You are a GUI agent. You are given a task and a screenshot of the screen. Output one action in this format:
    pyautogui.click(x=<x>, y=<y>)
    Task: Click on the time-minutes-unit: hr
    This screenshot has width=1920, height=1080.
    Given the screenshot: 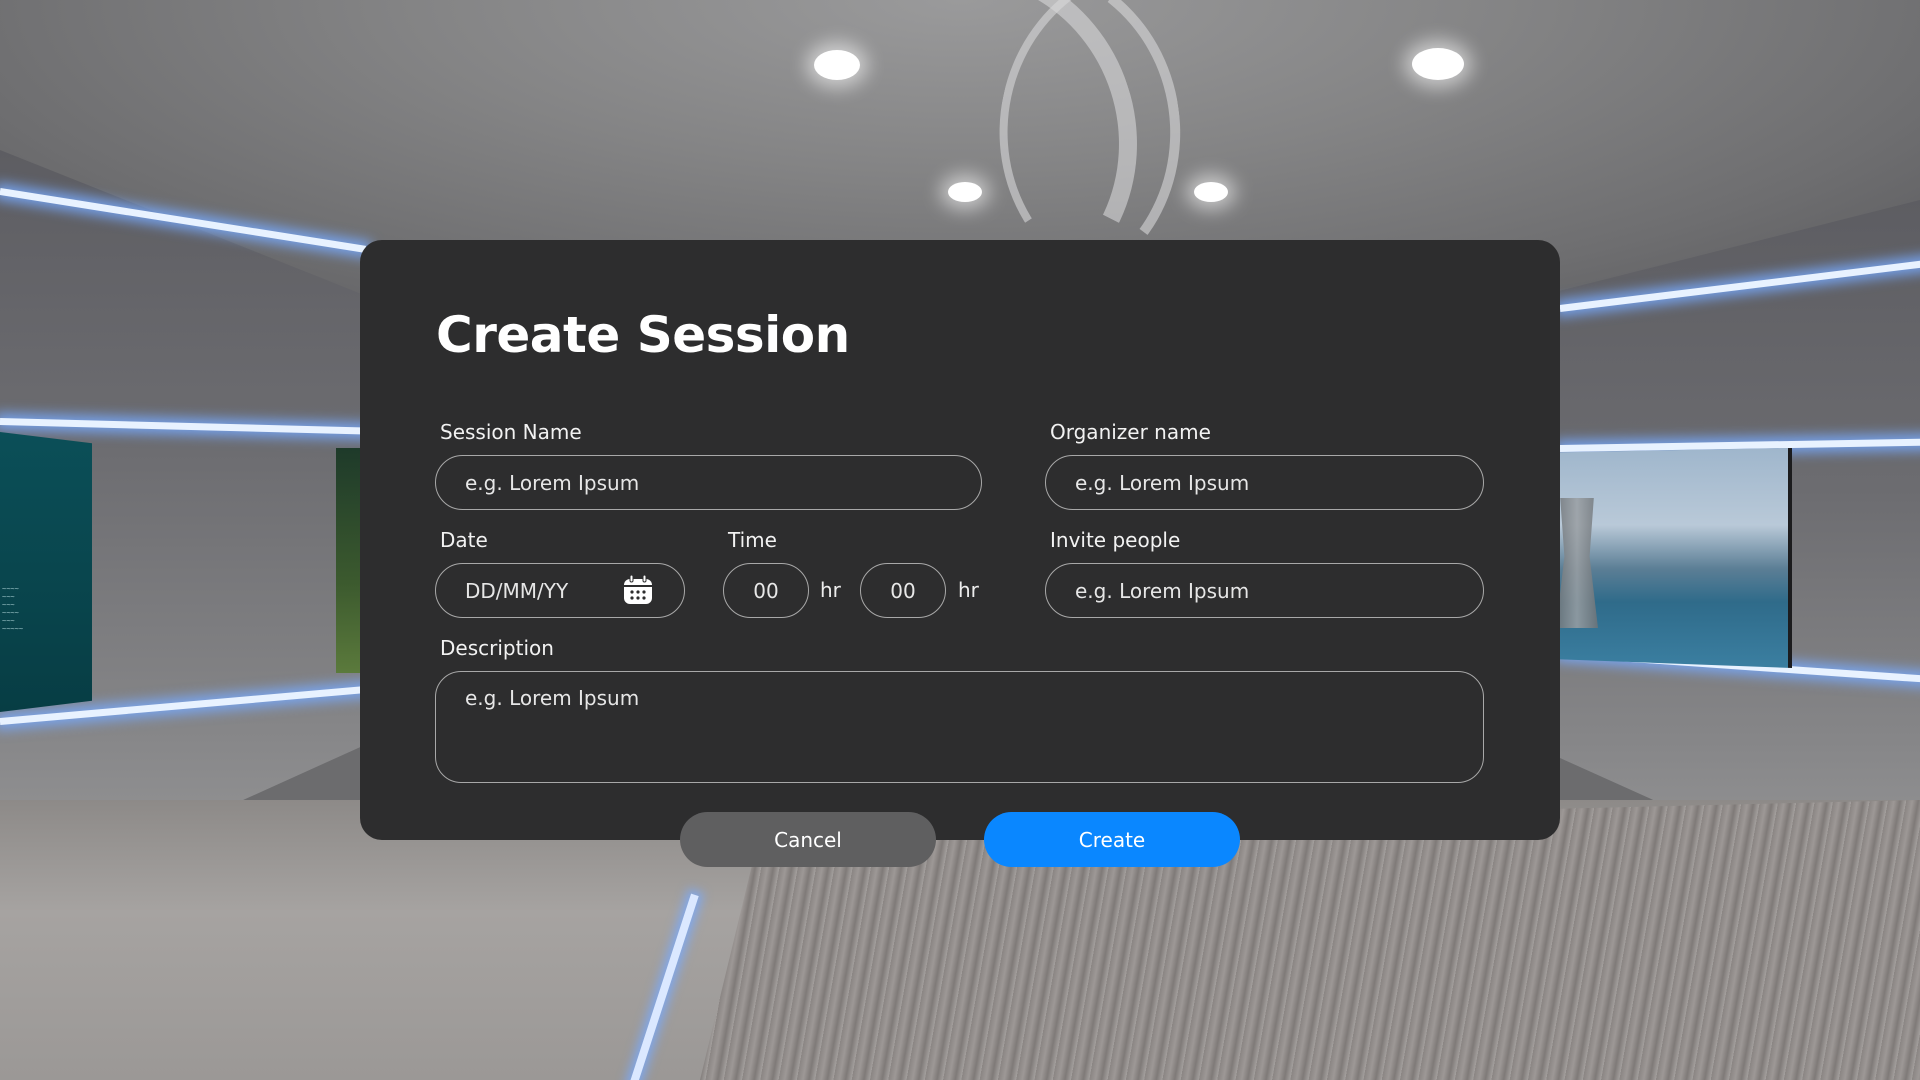 What is the action you would take?
    pyautogui.click(x=968, y=590)
    